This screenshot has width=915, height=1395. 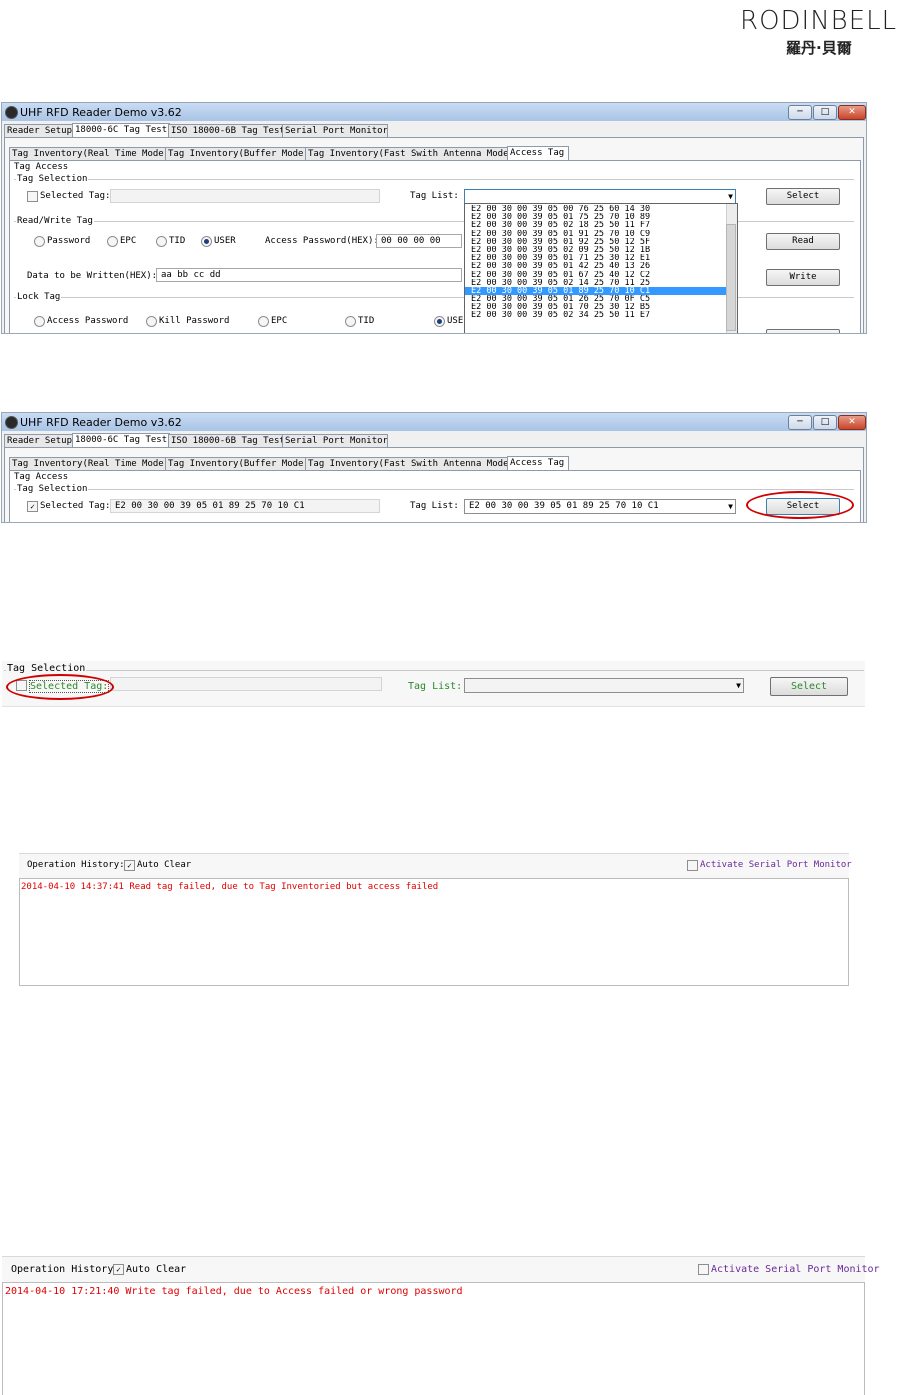 What do you see at coordinates (803, 331) in the screenshot?
I see `lock-button` at bounding box center [803, 331].